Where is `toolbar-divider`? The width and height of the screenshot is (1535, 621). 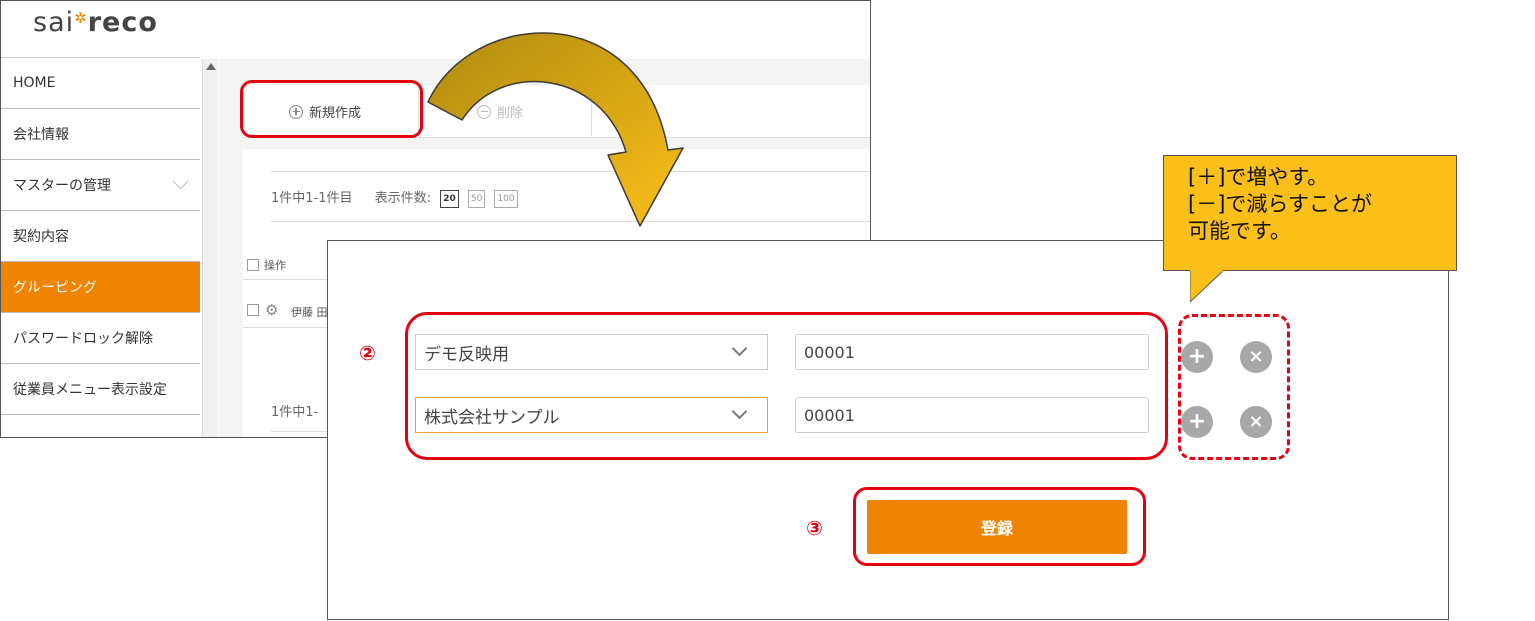 toolbar-divider is located at coordinates (591, 111).